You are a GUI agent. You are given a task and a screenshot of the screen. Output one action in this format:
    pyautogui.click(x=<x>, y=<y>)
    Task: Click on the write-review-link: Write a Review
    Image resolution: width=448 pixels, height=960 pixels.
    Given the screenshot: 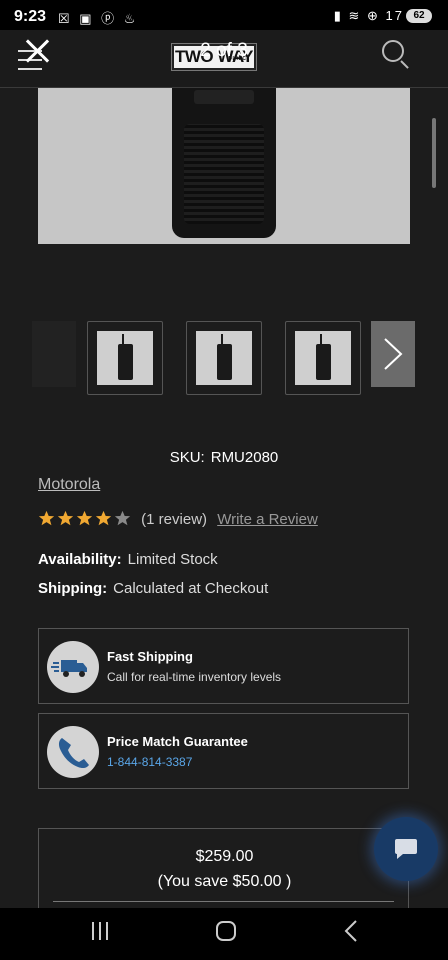 What is the action you would take?
    pyautogui.click(x=267, y=519)
    